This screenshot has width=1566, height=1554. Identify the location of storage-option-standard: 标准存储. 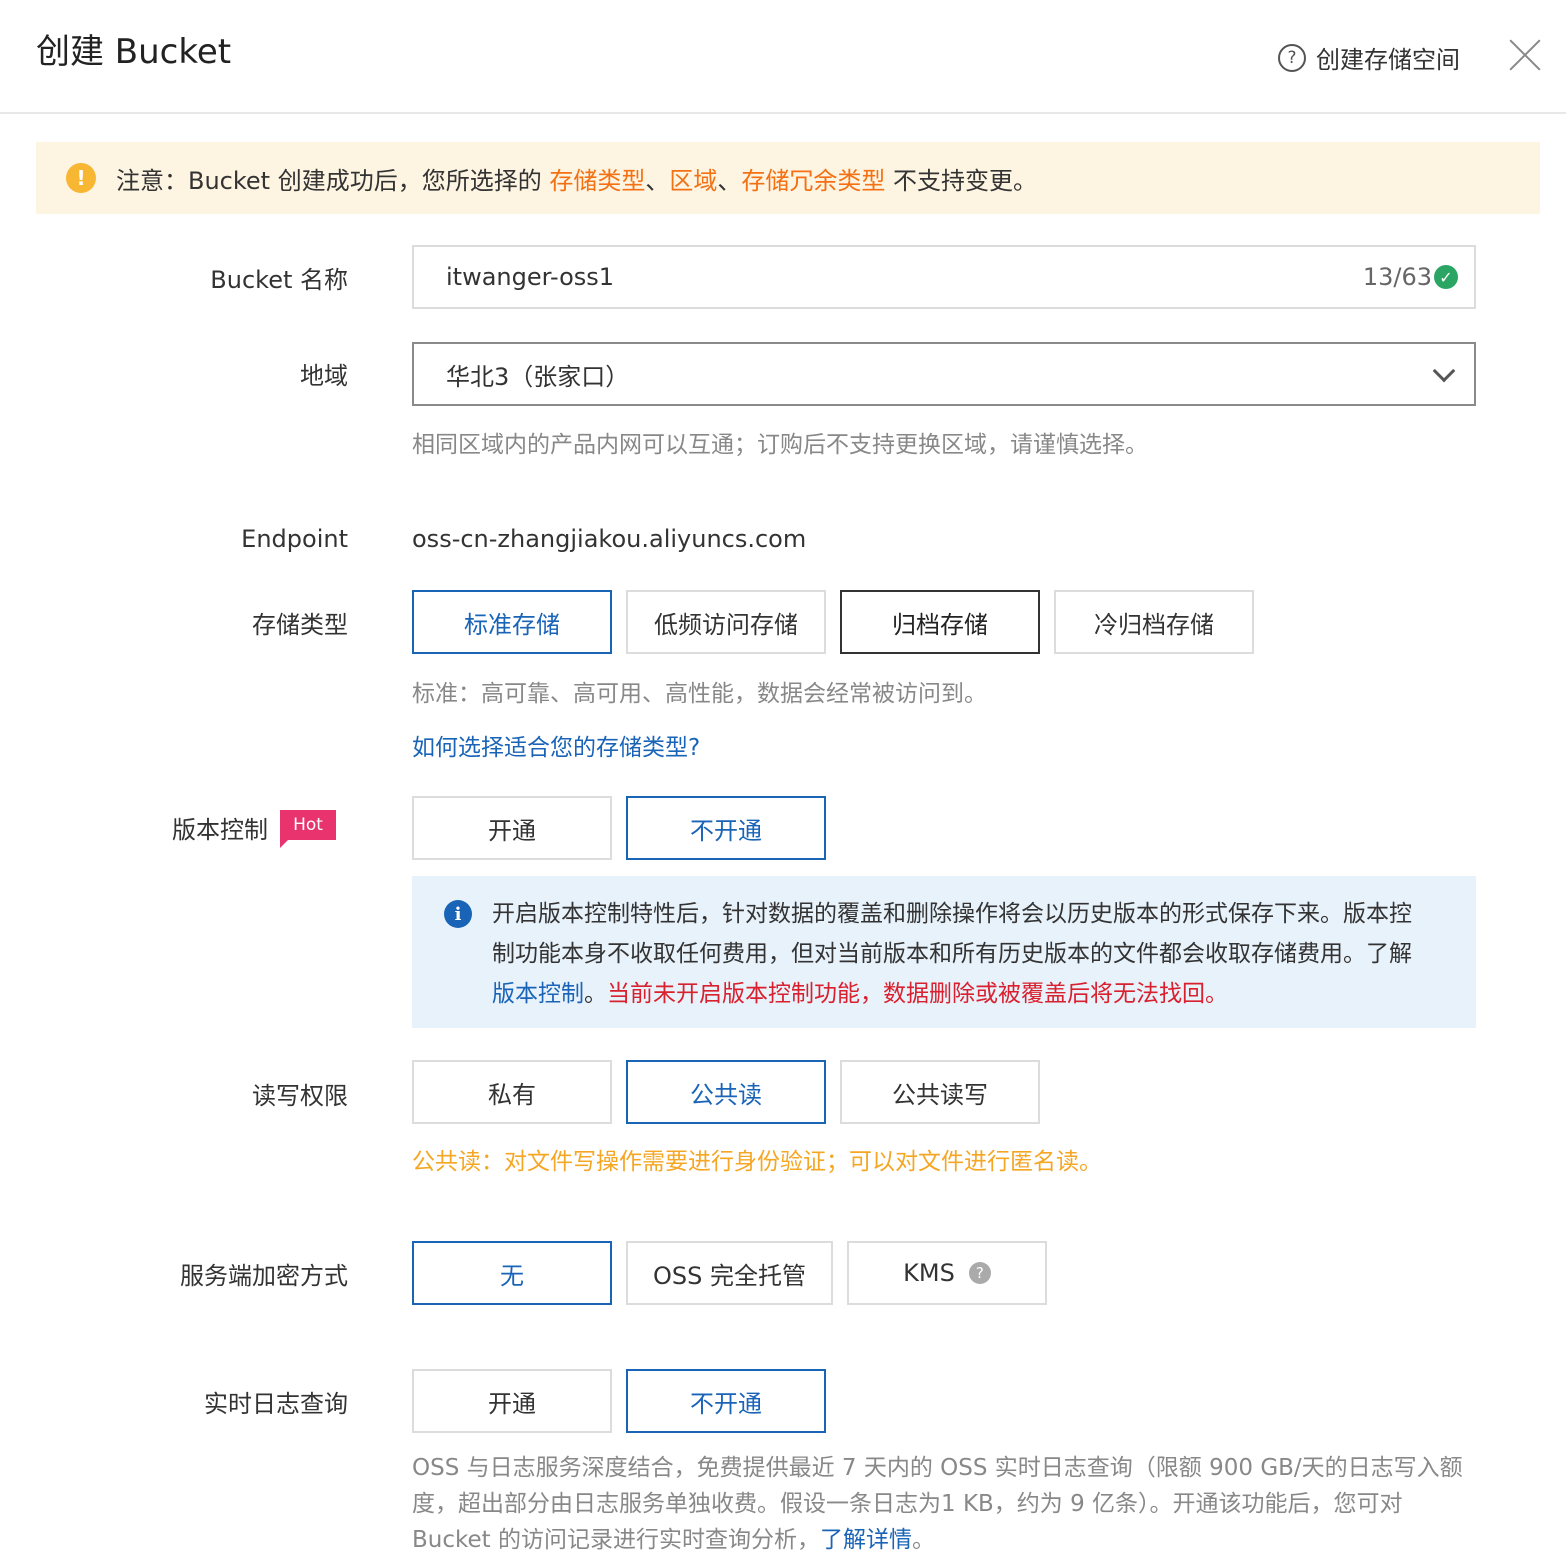
(512, 622).